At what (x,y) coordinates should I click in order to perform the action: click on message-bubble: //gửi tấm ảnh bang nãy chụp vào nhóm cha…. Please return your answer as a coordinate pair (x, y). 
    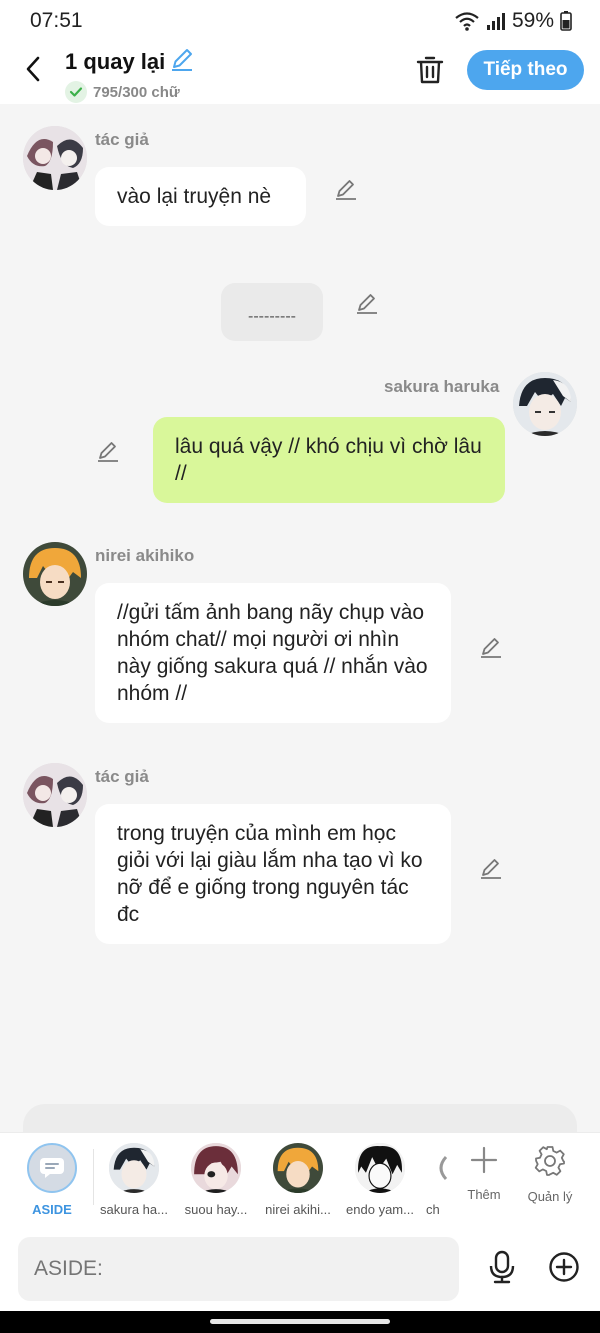
    Looking at the image, I should click on (273, 653).